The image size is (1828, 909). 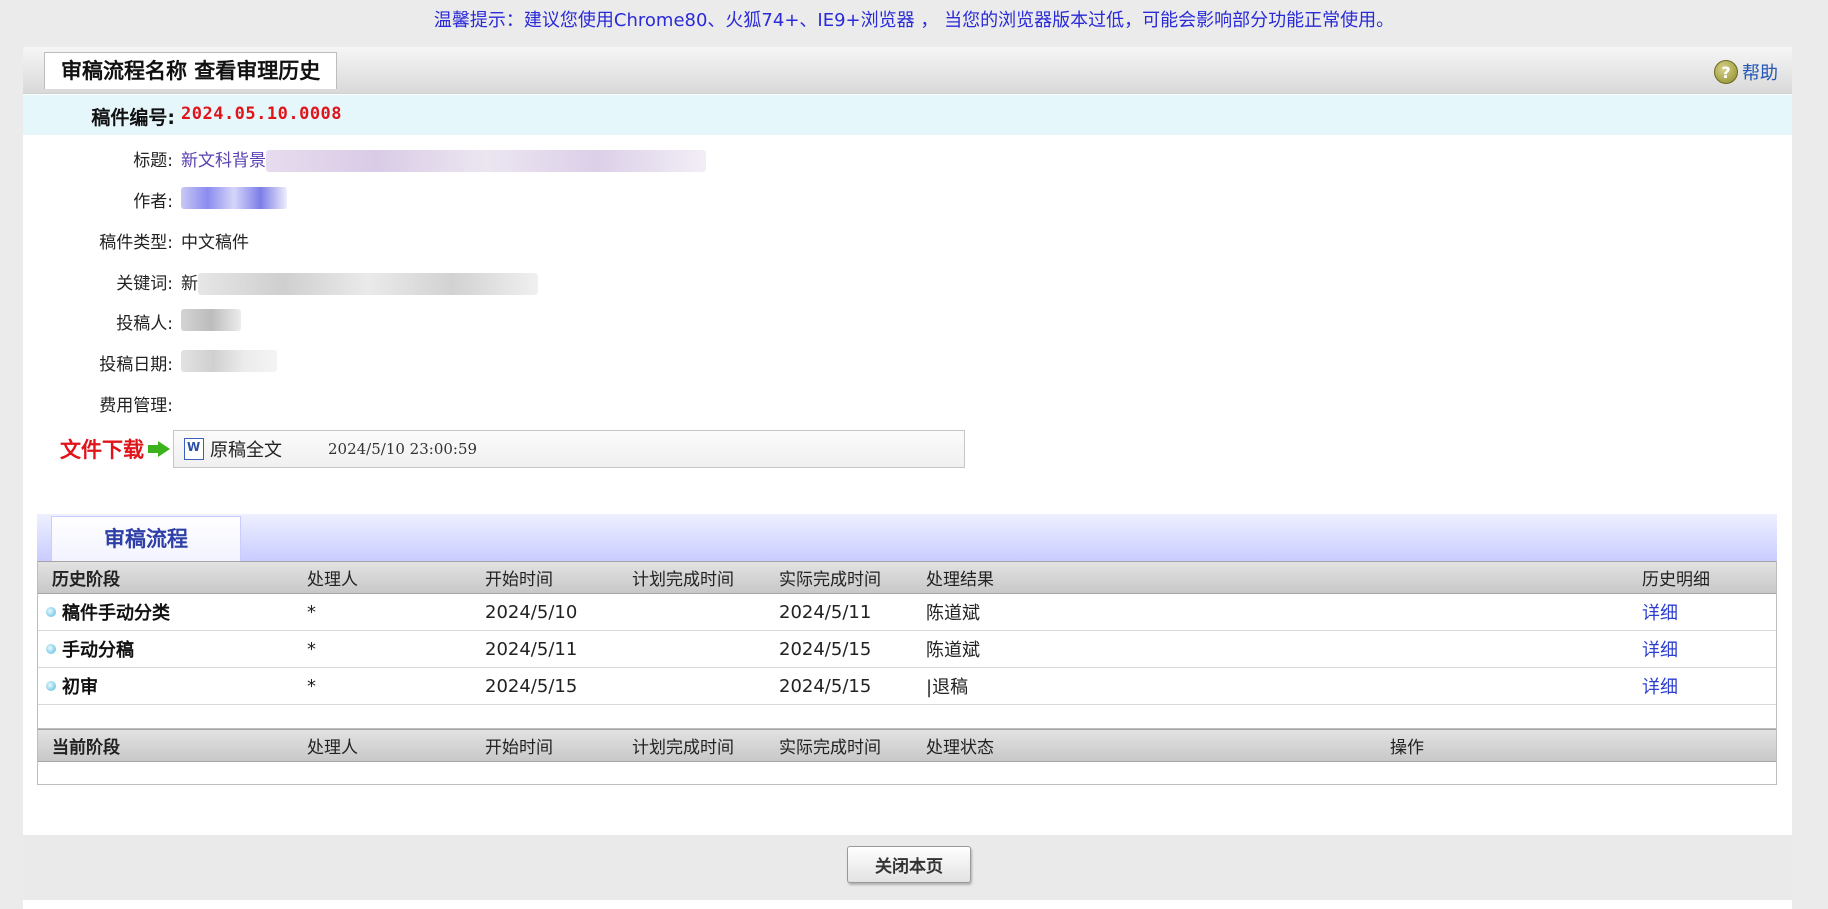 I want to click on page-title: 审稿流程名称 查看审理历史, so click(x=191, y=70).